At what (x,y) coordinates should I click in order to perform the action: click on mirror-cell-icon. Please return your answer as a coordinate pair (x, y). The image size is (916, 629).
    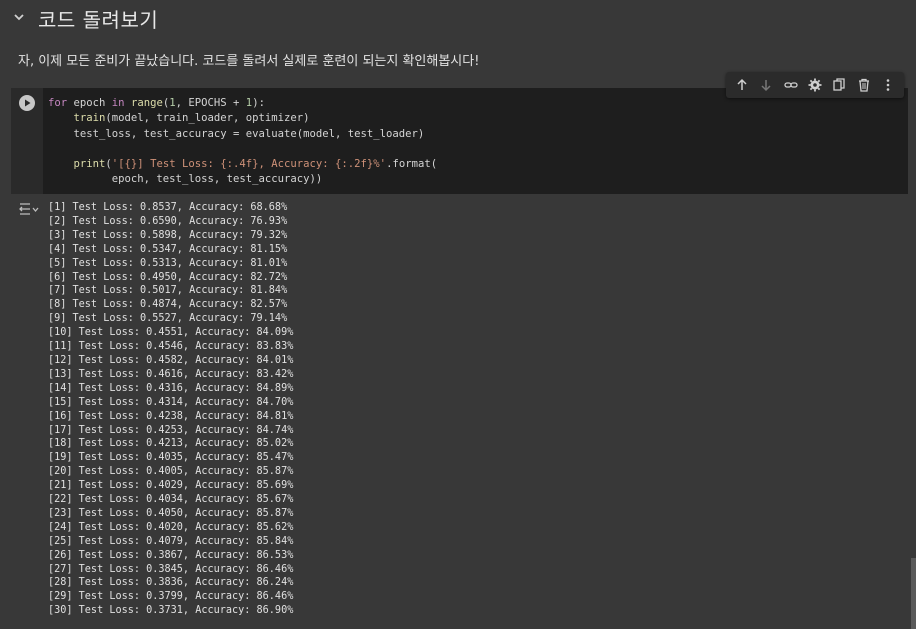
    Looking at the image, I should click on (839, 84).